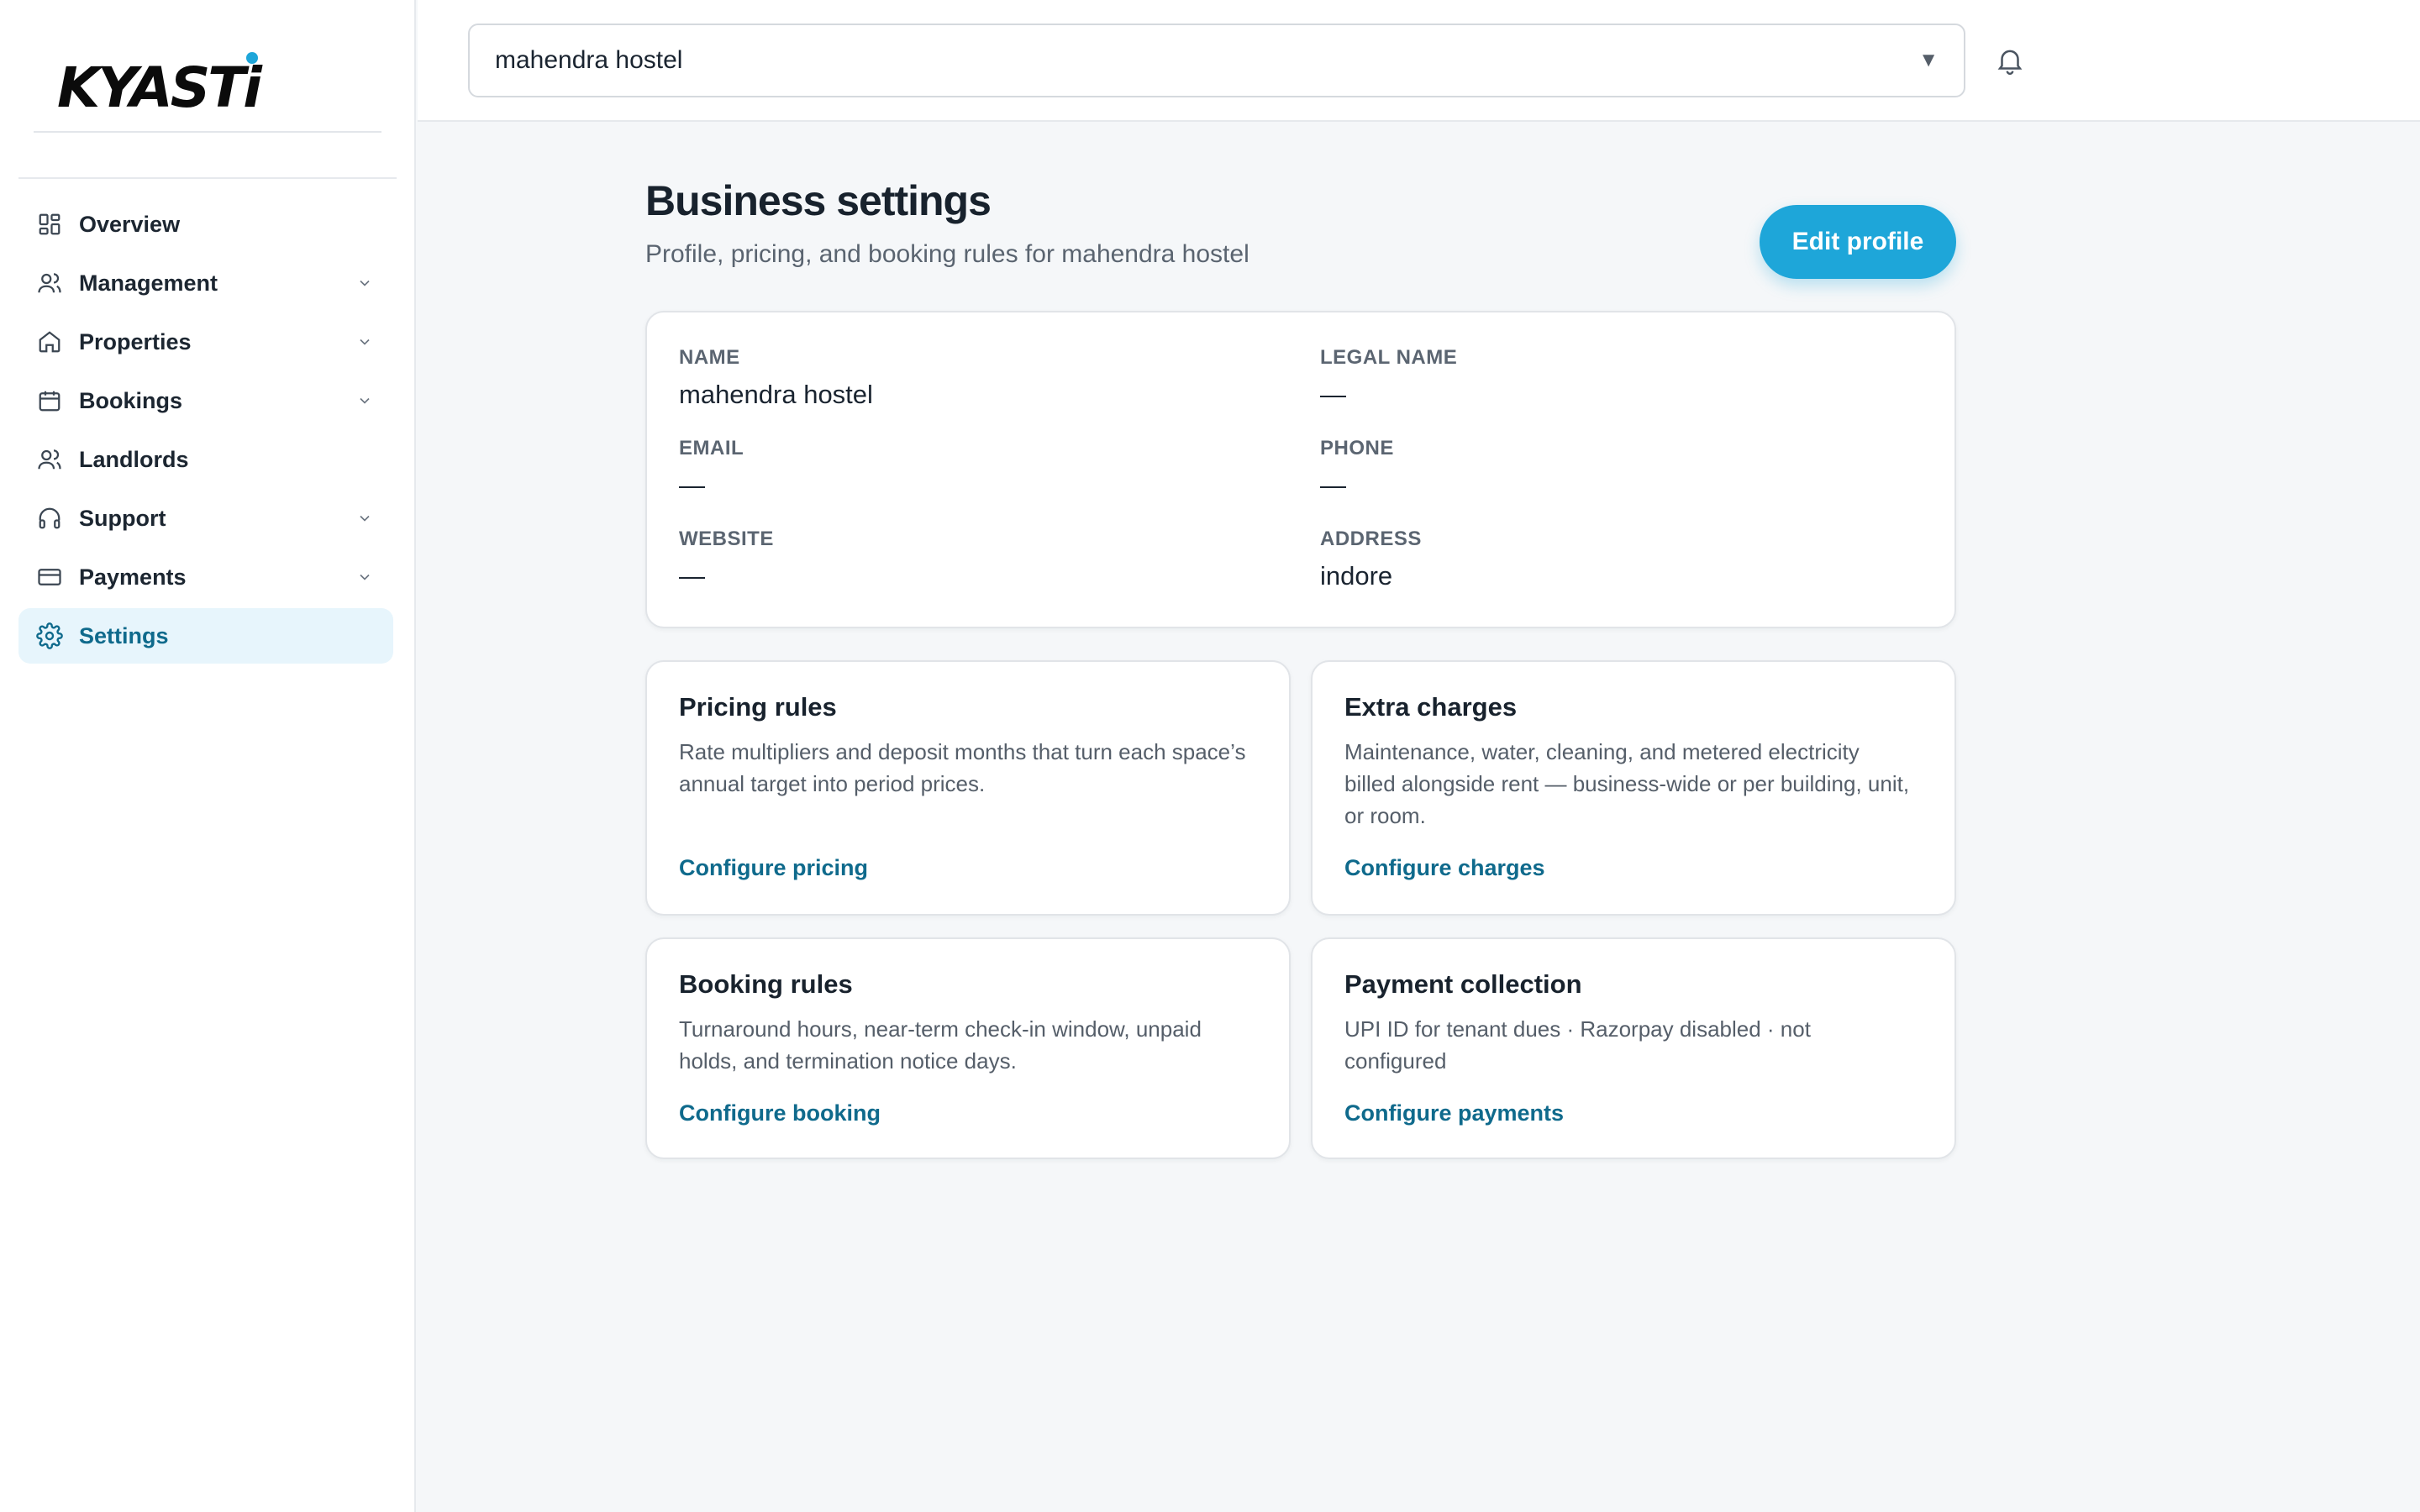  What do you see at coordinates (135, 341) in the screenshot?
I see `sidebar-item-label: Properties` at bounding box center [135, 341].